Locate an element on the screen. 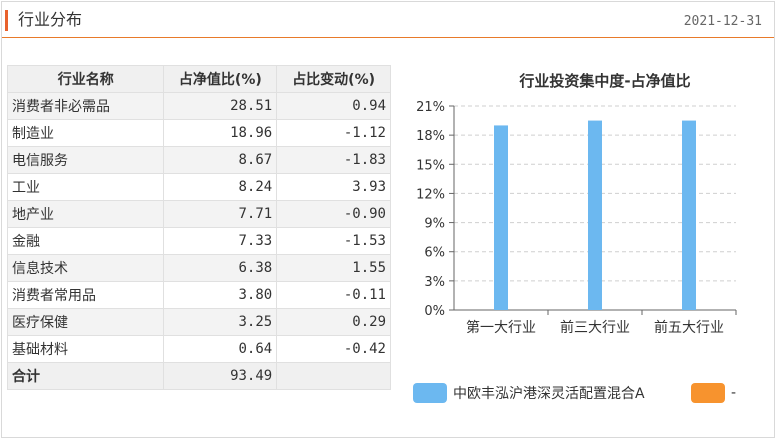  table-row: 电信服务 8.67 -1.83 is located at coordinates (198, 160).